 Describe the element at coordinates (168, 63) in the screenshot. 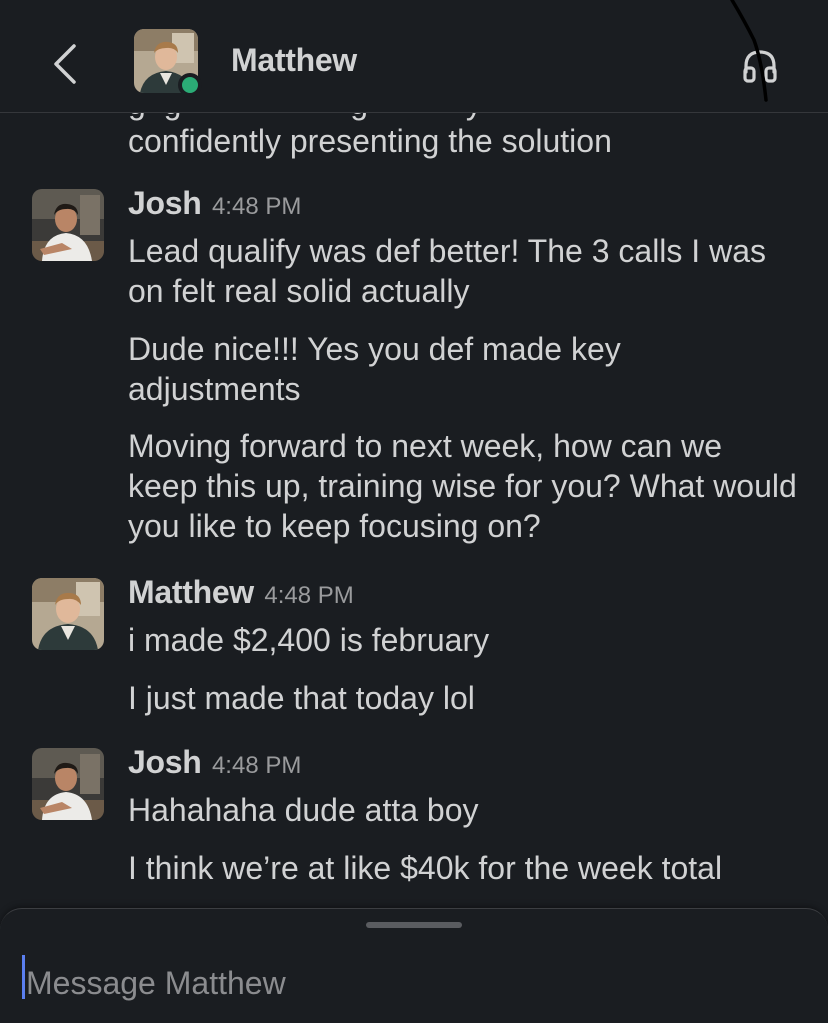

I see `header-avatar` at that location.